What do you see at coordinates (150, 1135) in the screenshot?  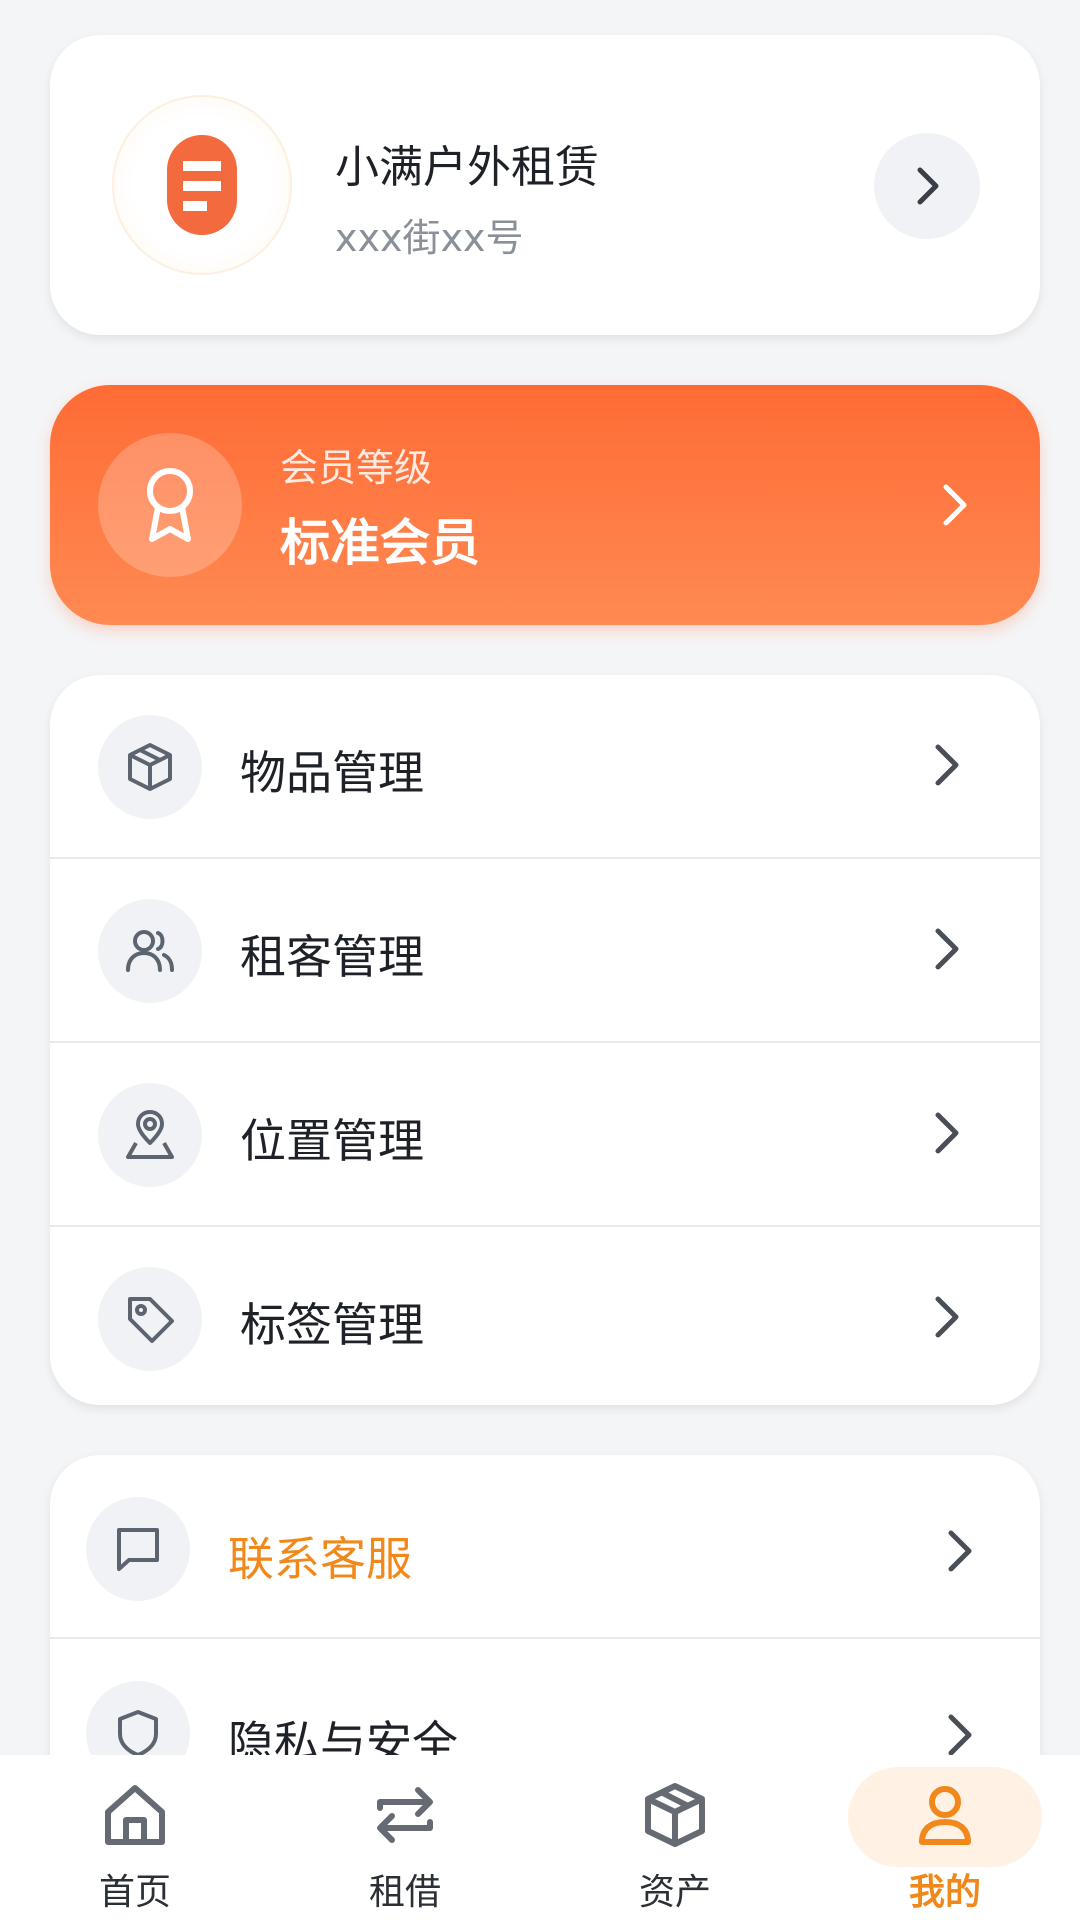 I see `location-pin-icon` at bounding box center [150, 1135].